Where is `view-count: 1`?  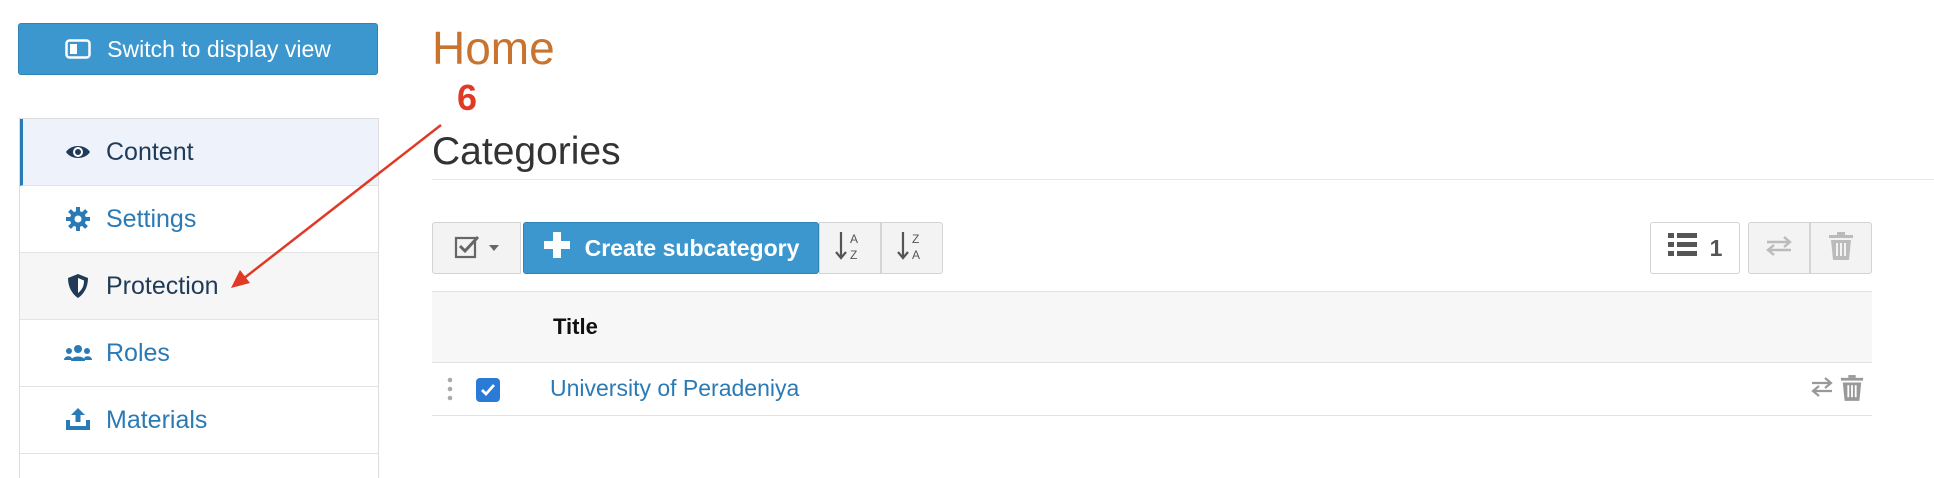 view-count: 1 is located at coordinates (1716, 247).